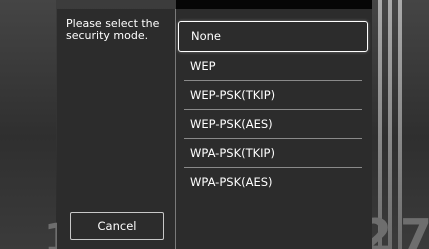 Image resolution: width=429 pixels, height=249 pixels. Describe the element at coordinates (273, 95) in the screenshot. I see `option-wep-psk-tkip: WEP-PSK(TKIP)` at that location.